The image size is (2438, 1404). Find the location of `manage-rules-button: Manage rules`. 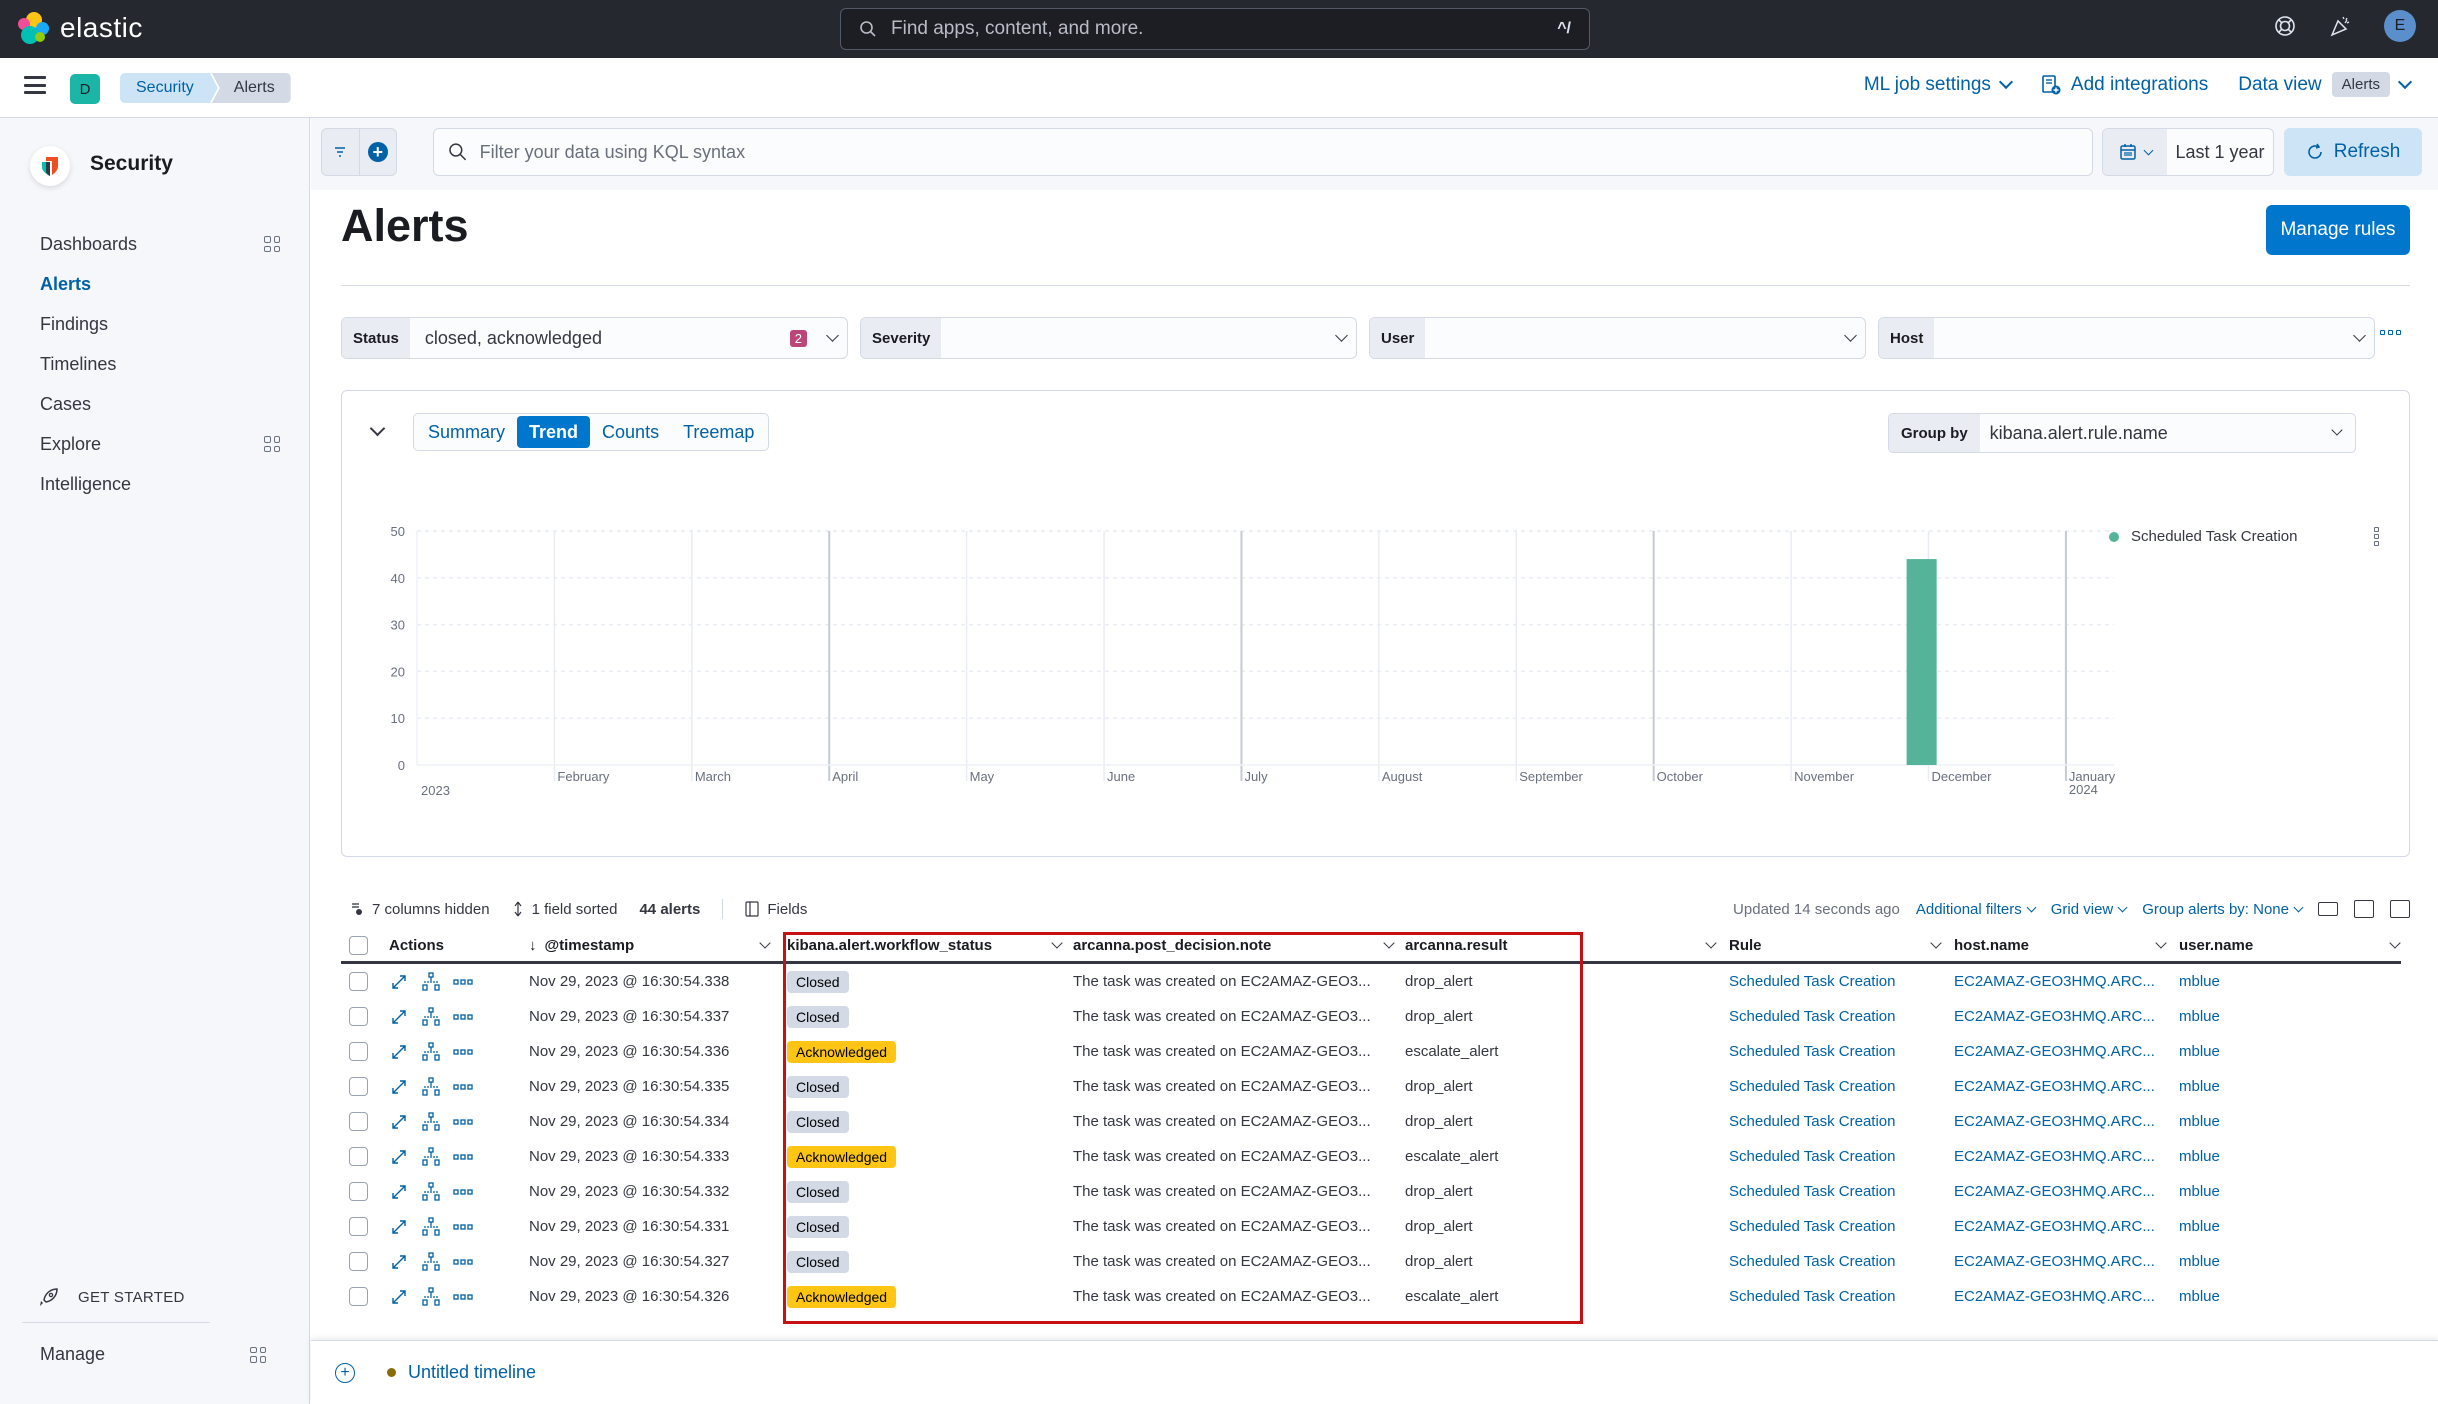

manage-rules-button: Manage rules is located at coordinates (2338, 230).